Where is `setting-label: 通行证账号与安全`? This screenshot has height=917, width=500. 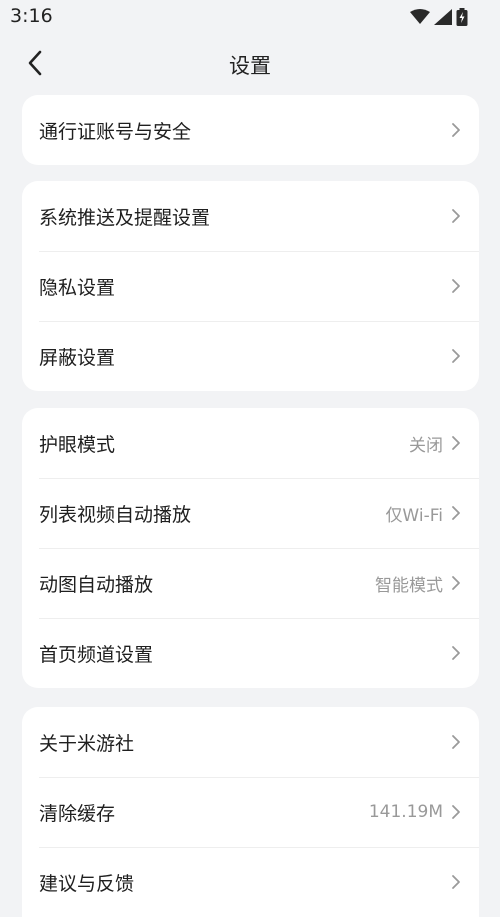 setting-label: 通行证账号与安全 is located at coordinates (115, 131).